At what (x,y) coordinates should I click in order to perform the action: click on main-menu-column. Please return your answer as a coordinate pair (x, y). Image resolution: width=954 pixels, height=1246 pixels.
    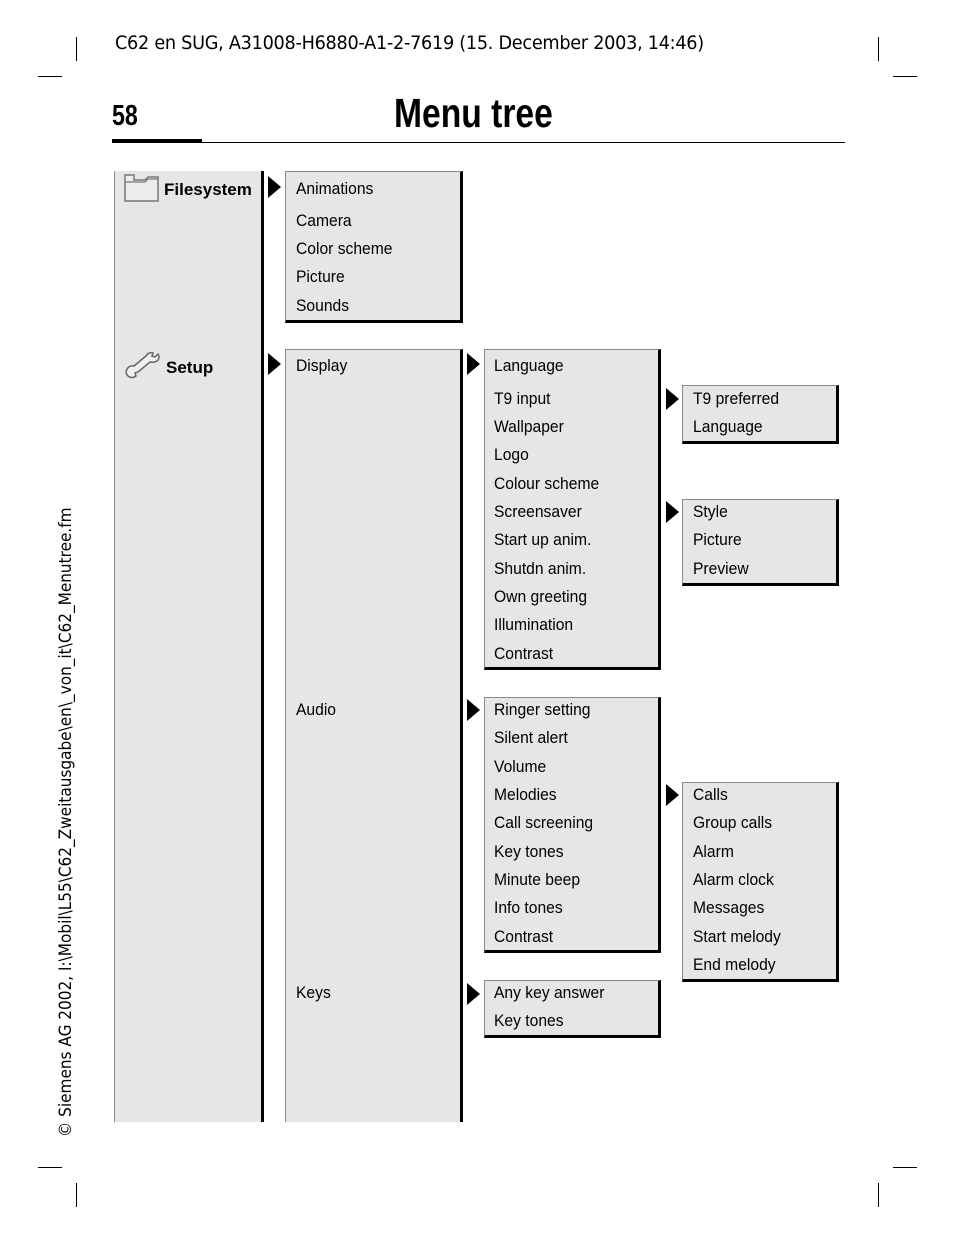
    Looking at the image, I should click on (189, 646).